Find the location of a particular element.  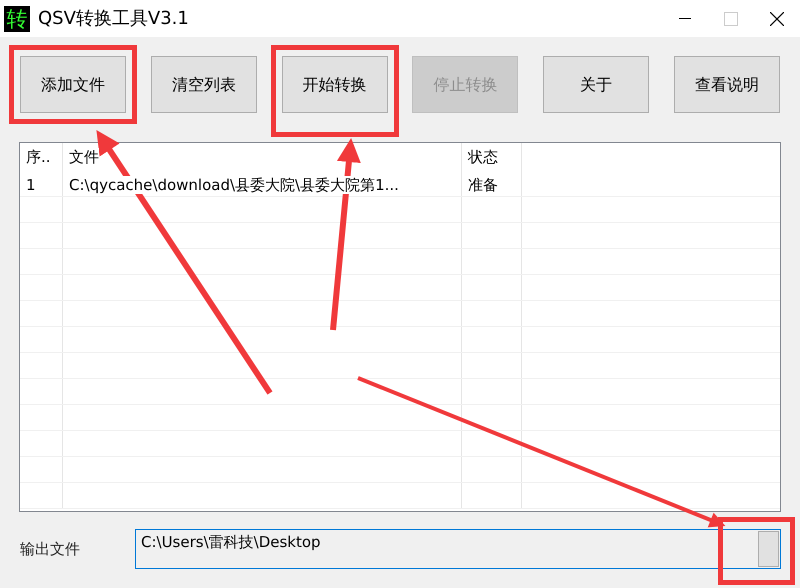

toolbar-button: 查看说明 is located at coordinates (727, 84).